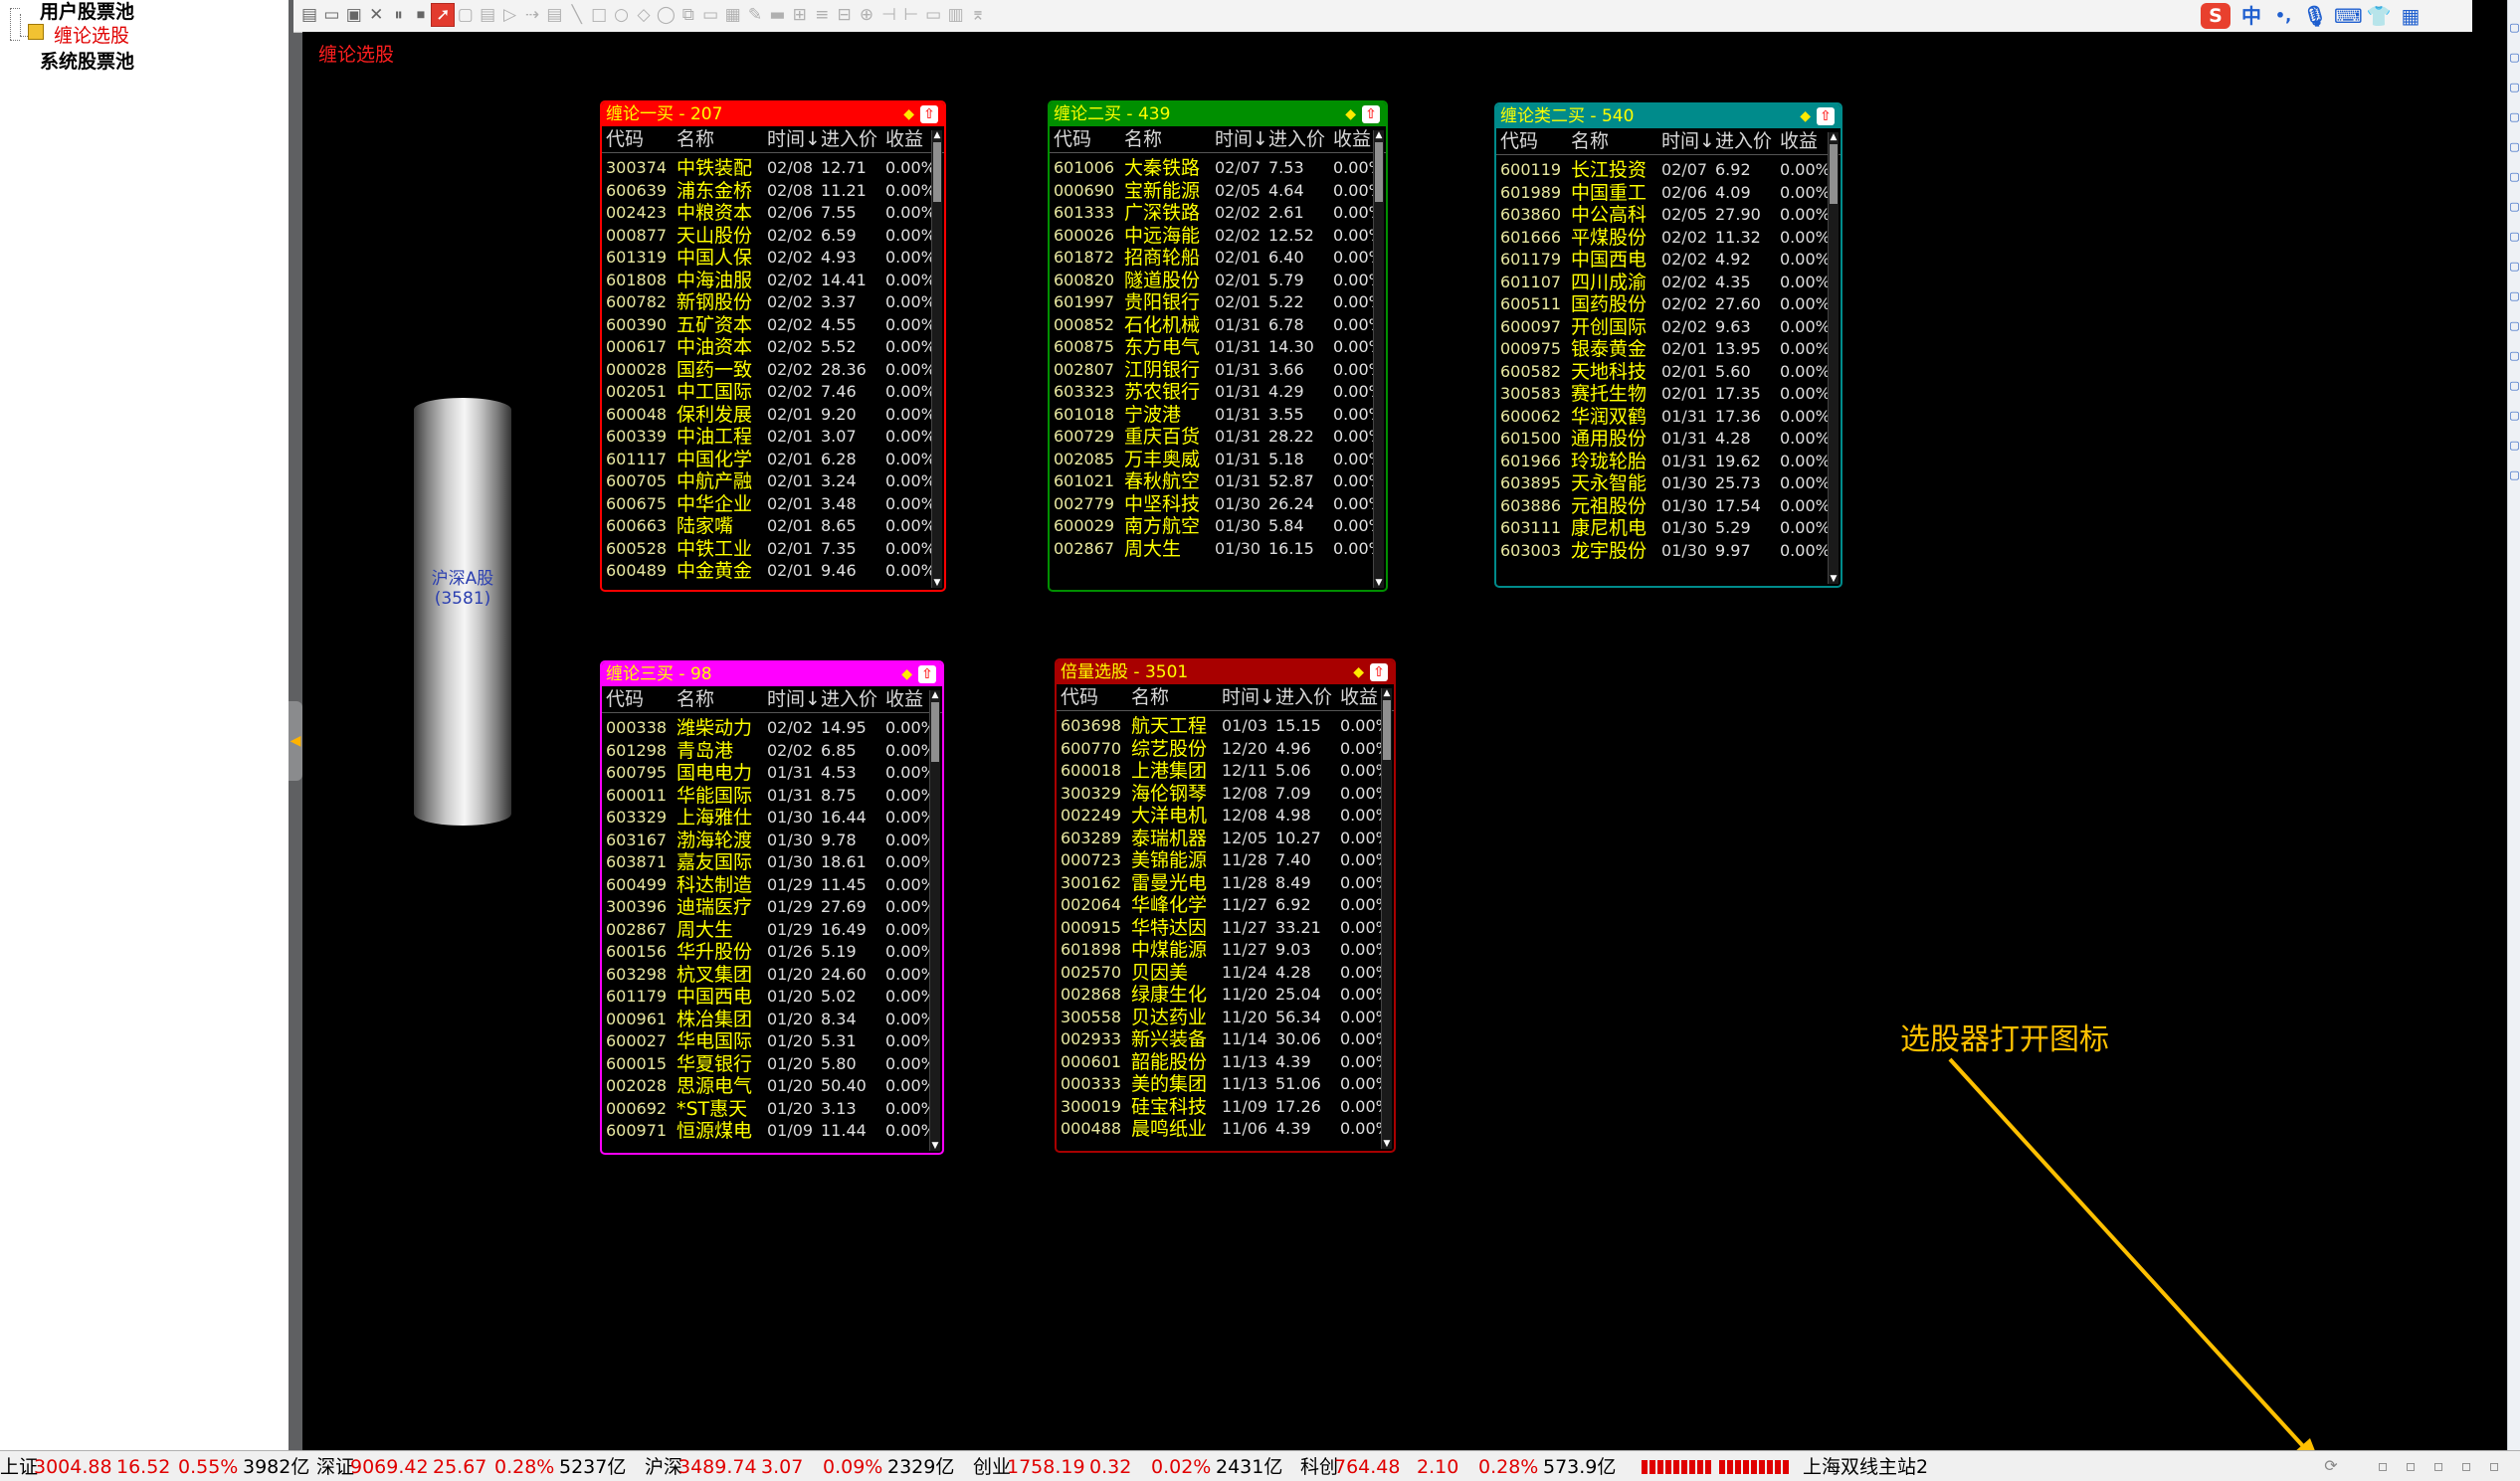 This screenshot has width=2520, height=1481. Describe the element at coordinates (1668, 483) in the screenshot. I see `table-row: 603895 天永智能 01/30 25.73 0.00%` at that location.